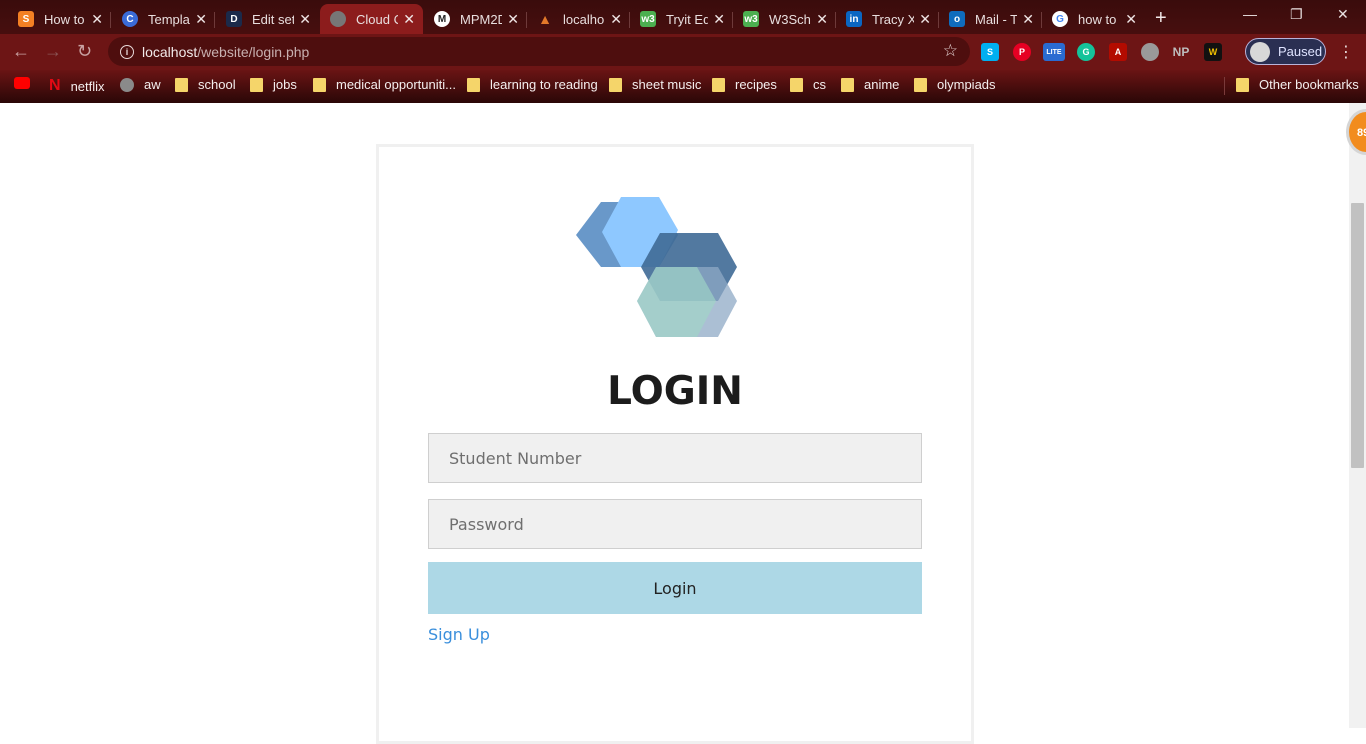  What do you see at coordinates (1150, 52) in the screenshot?
I see `discord-icon` at bounding box center [1150, 52].